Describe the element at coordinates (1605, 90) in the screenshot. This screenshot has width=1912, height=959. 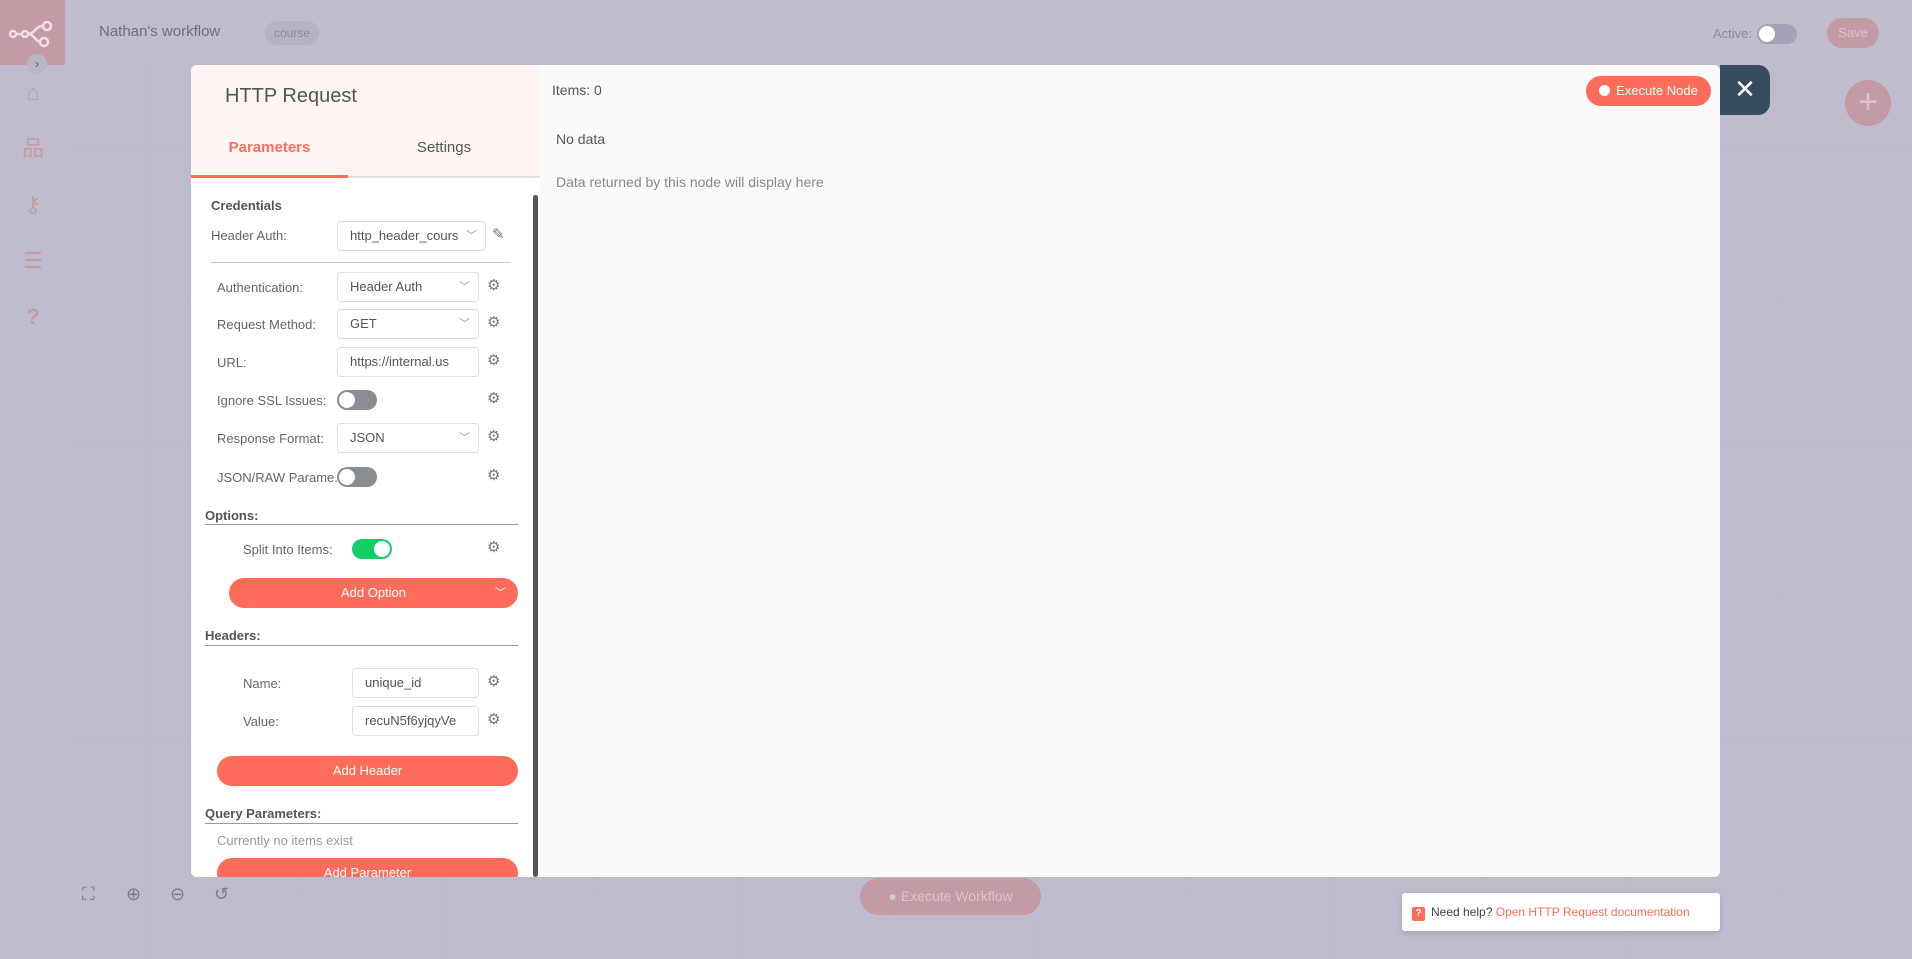
I see `play-icon` at that location.